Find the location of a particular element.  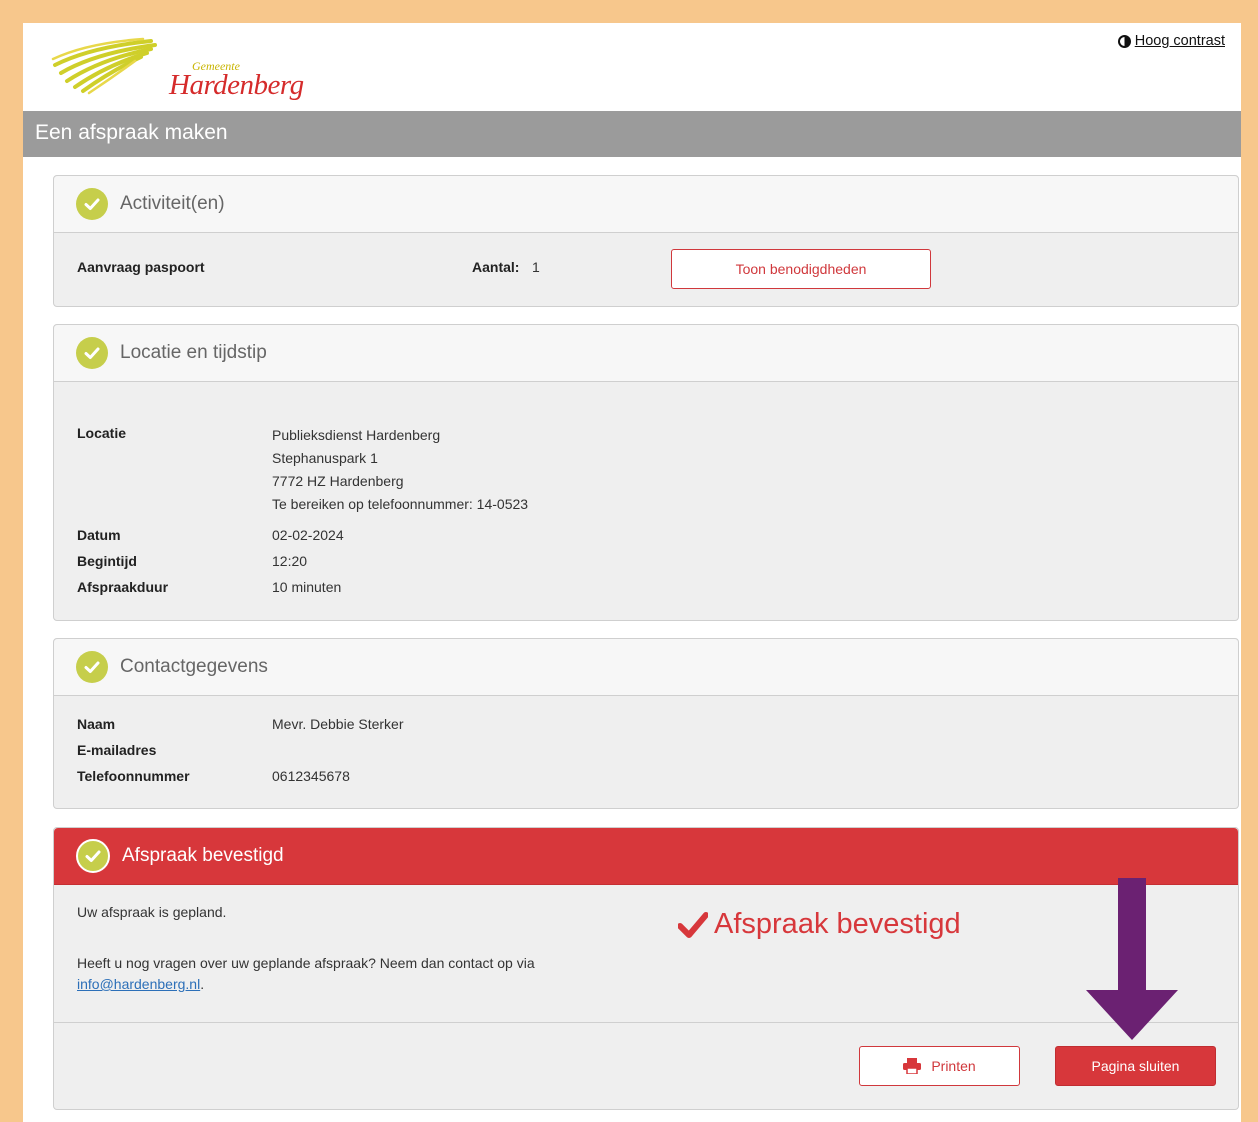

planned-message: Uw afspraak is gepland. is located at coordinates (152, 912).